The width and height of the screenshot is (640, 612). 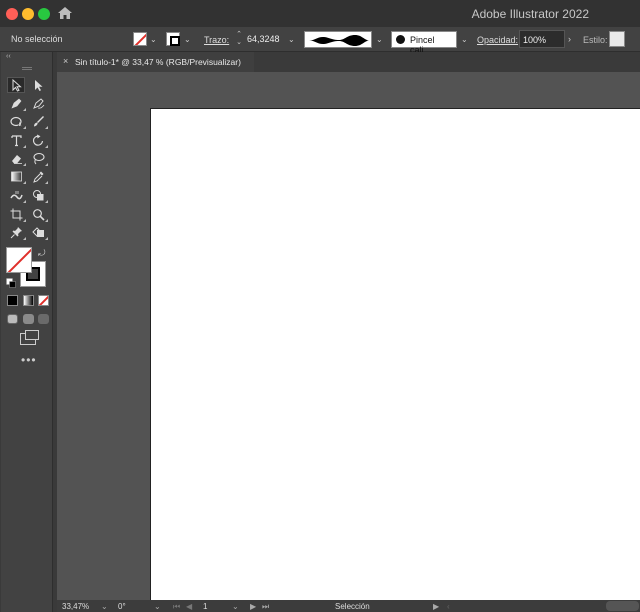 I want to click on paint-bucket-icon, so click(x=37, y=231).